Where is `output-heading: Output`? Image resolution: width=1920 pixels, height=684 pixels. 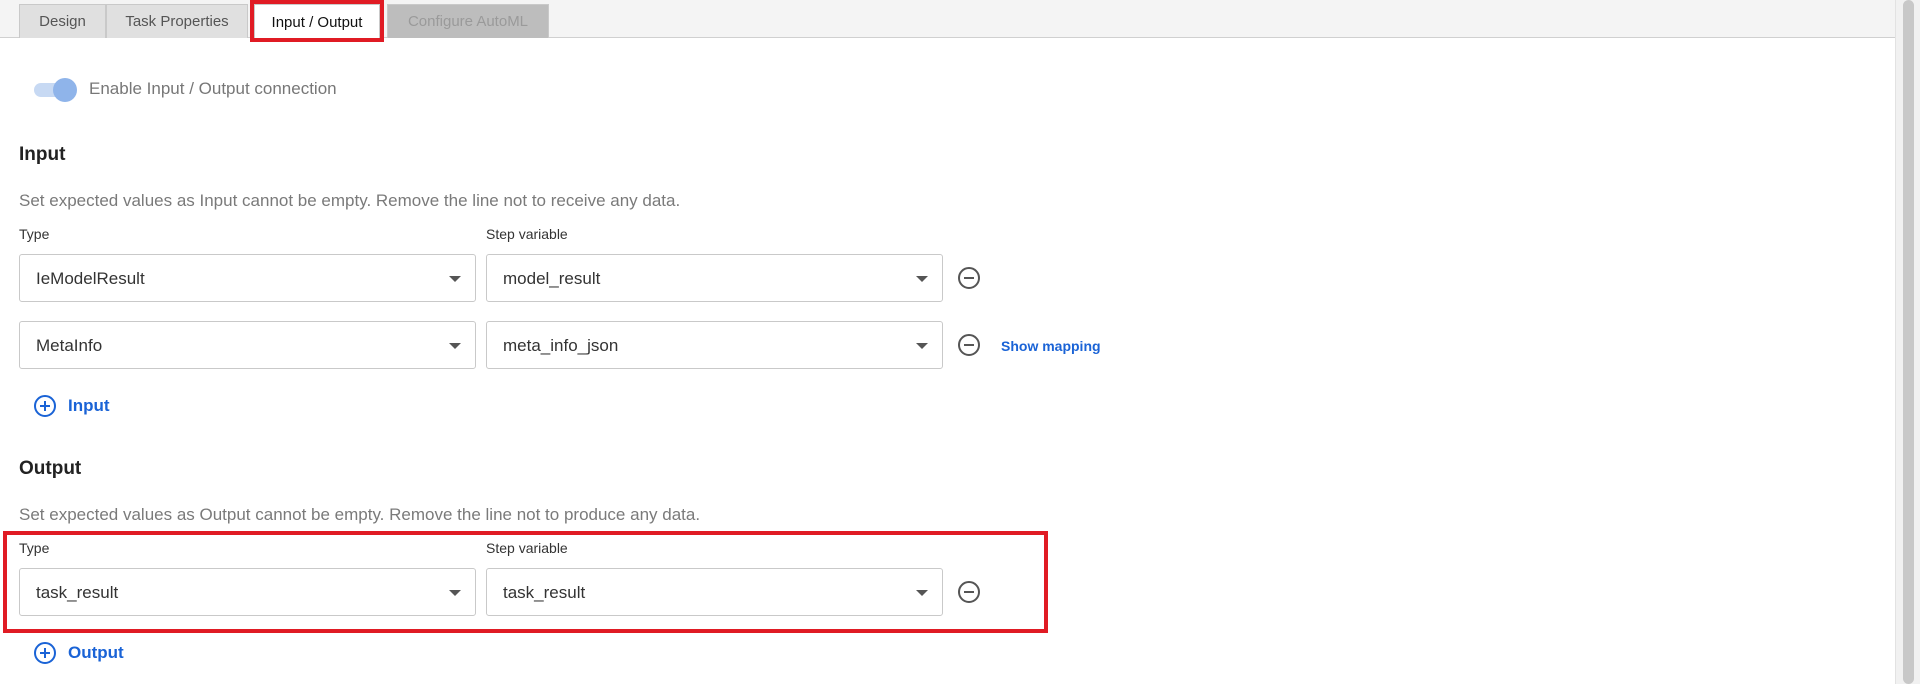
output-heading: Output is located at coordinates (50, 468).